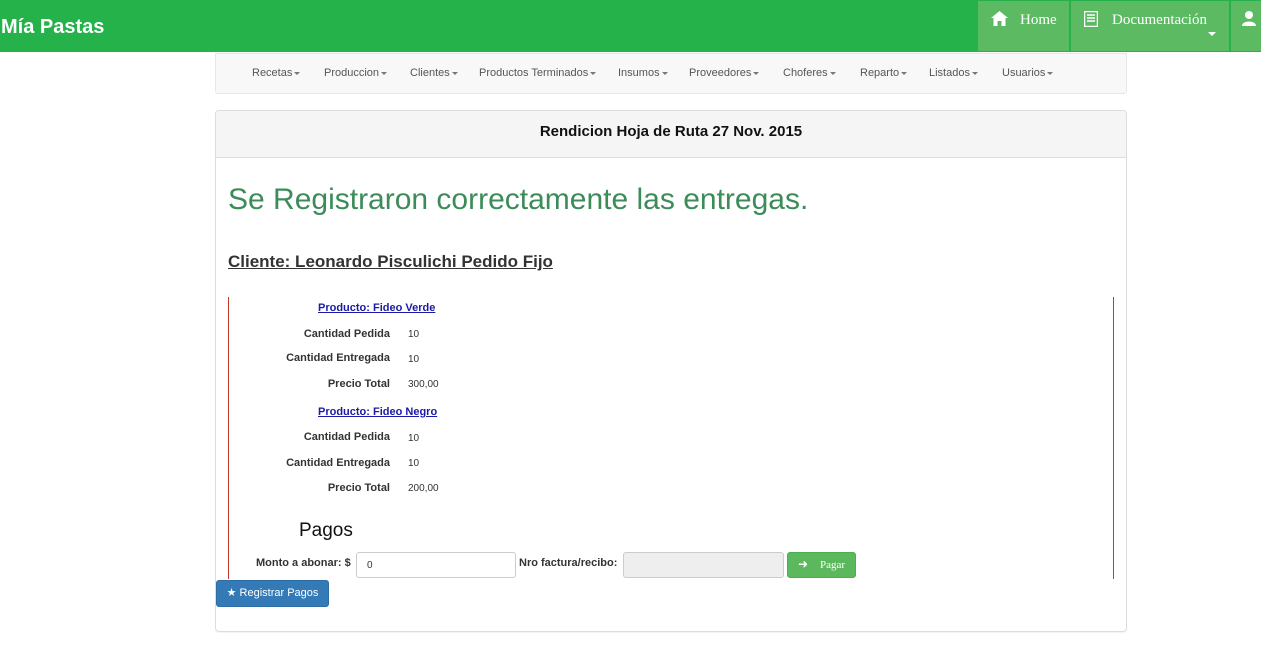  What do you see at coordinates (639, 73) in the screenshot?
I see `menu-insumos-label: Insumos` at bounding box center [639, 73].